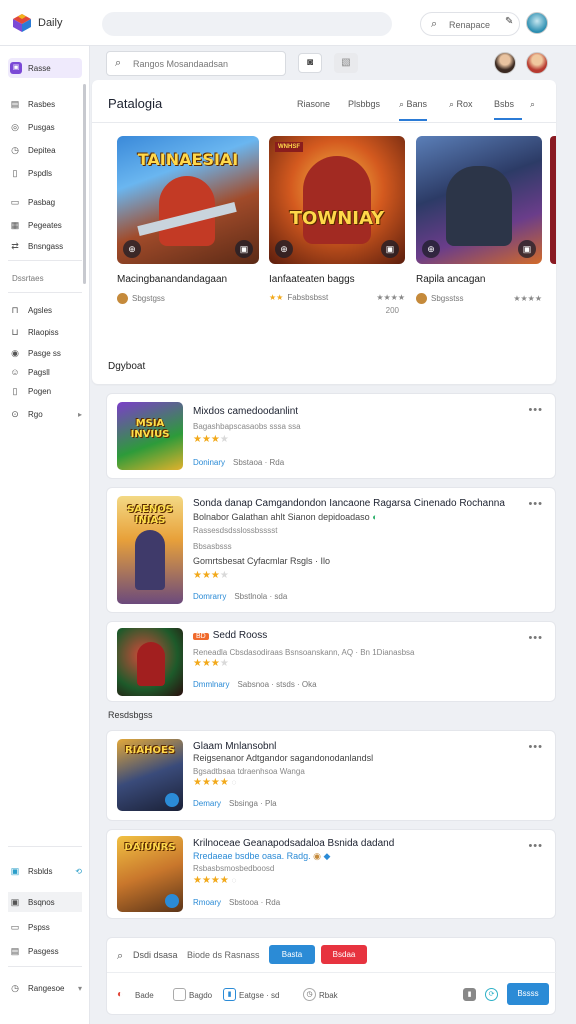 The width and height of the screenshot is (576, 1024). Describe the element at coordinates (22, 23) in the screenshot. I see `app-logo-icon` at that location.